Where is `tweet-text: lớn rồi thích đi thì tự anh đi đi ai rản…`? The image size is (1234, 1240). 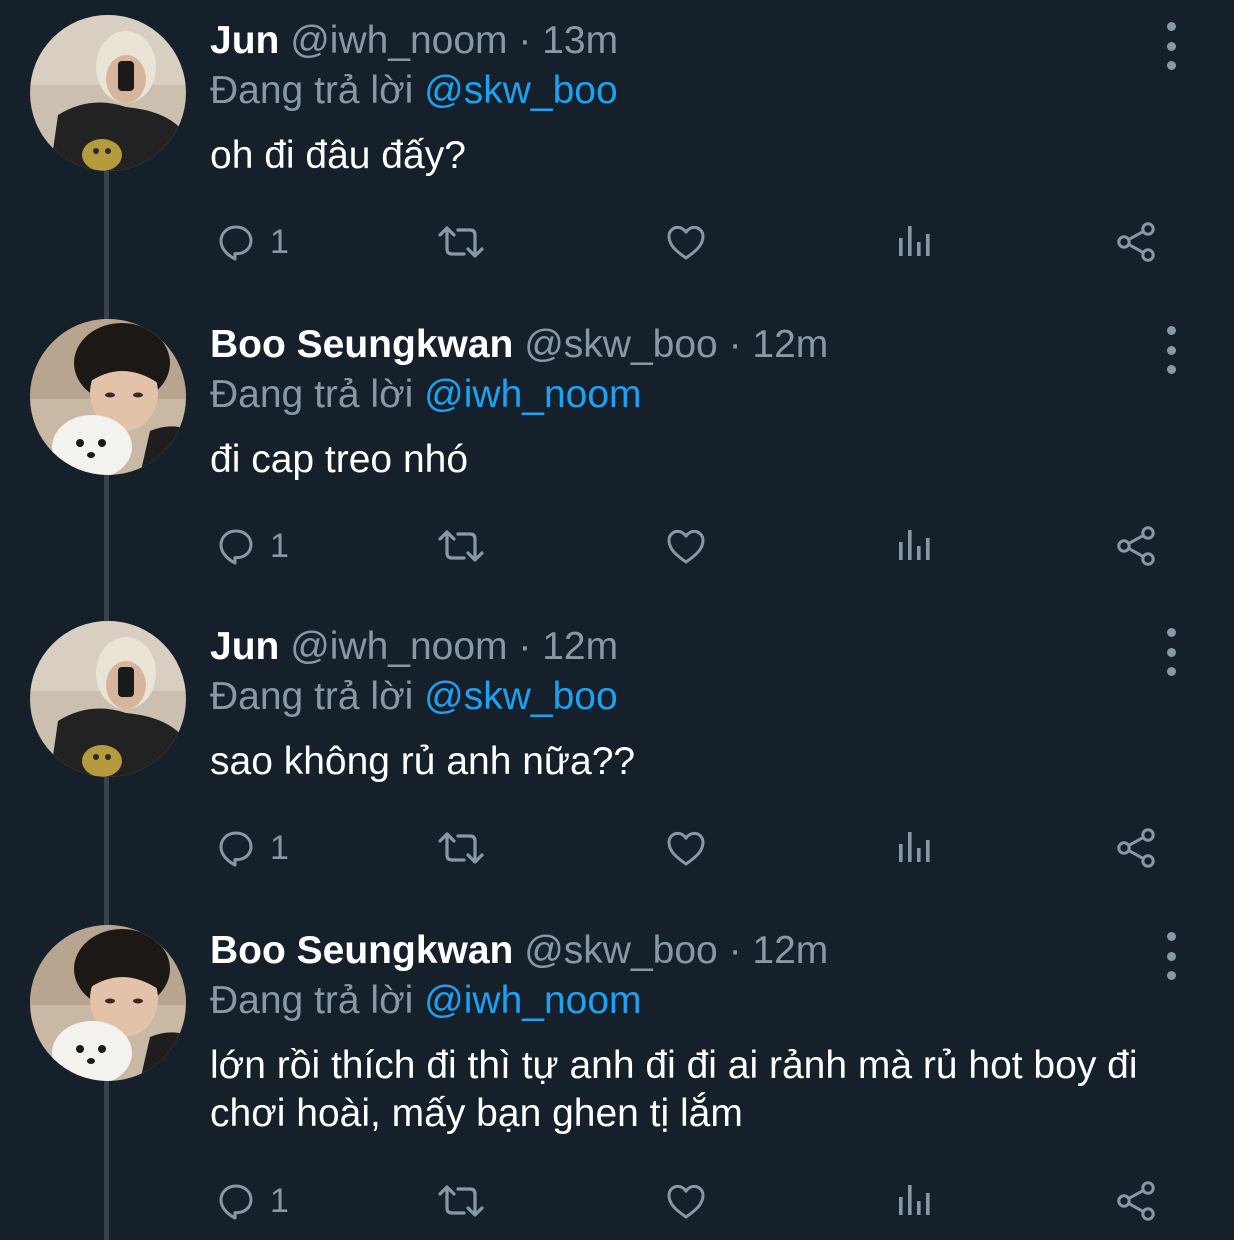 tweet-text: lớn rồi thích đi thì tự anh đi đi ai rản… is located at coordinates (674, 1089).